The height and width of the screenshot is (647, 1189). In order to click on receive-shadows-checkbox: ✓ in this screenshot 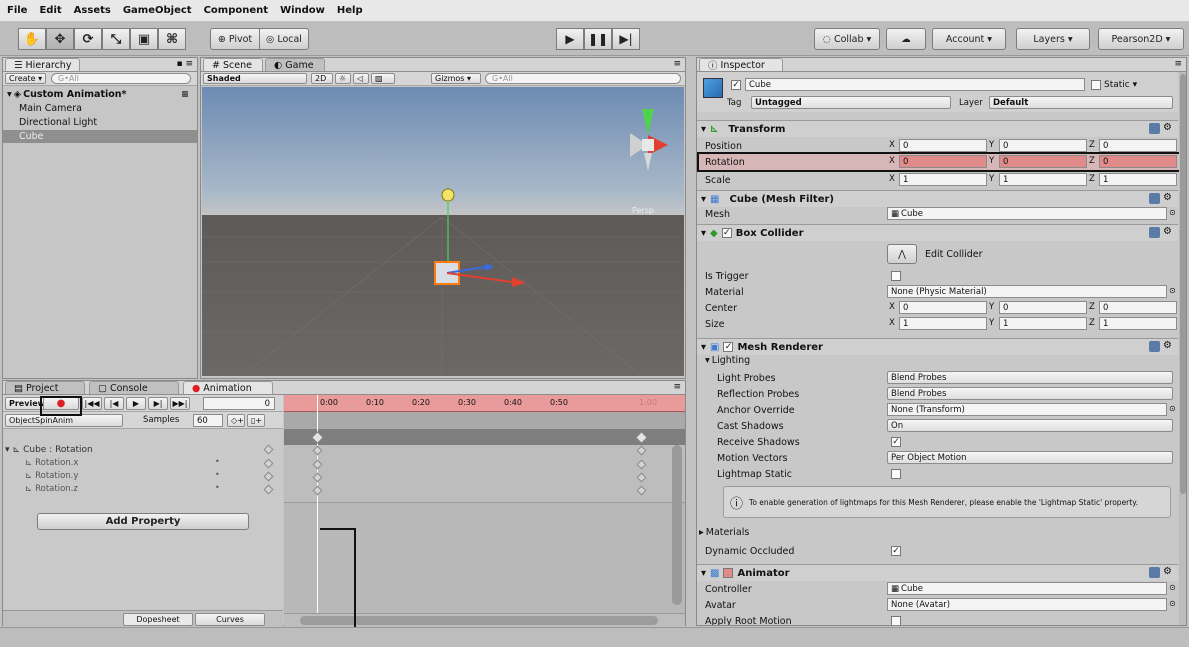, I will do `click(896, 442)`.